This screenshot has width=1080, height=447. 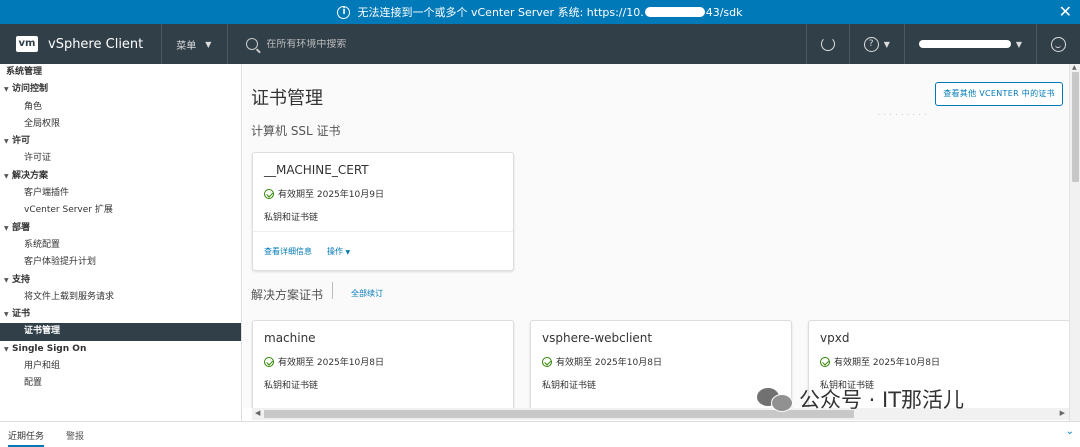 I want to click on wechat-icon, so click(x=775, y=399).